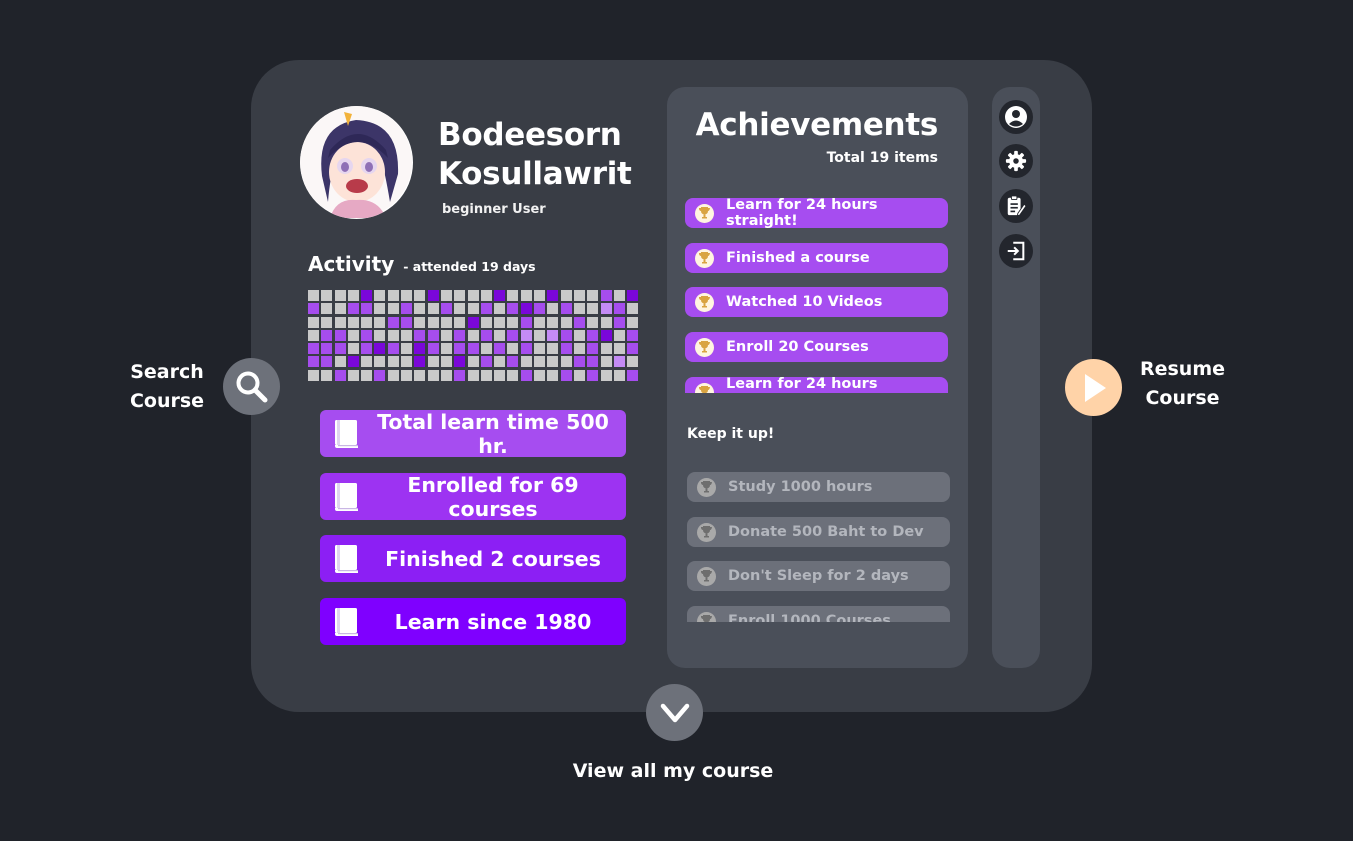  I want to click on keep-it-up-label: Keep it up!, so click(731, 434).